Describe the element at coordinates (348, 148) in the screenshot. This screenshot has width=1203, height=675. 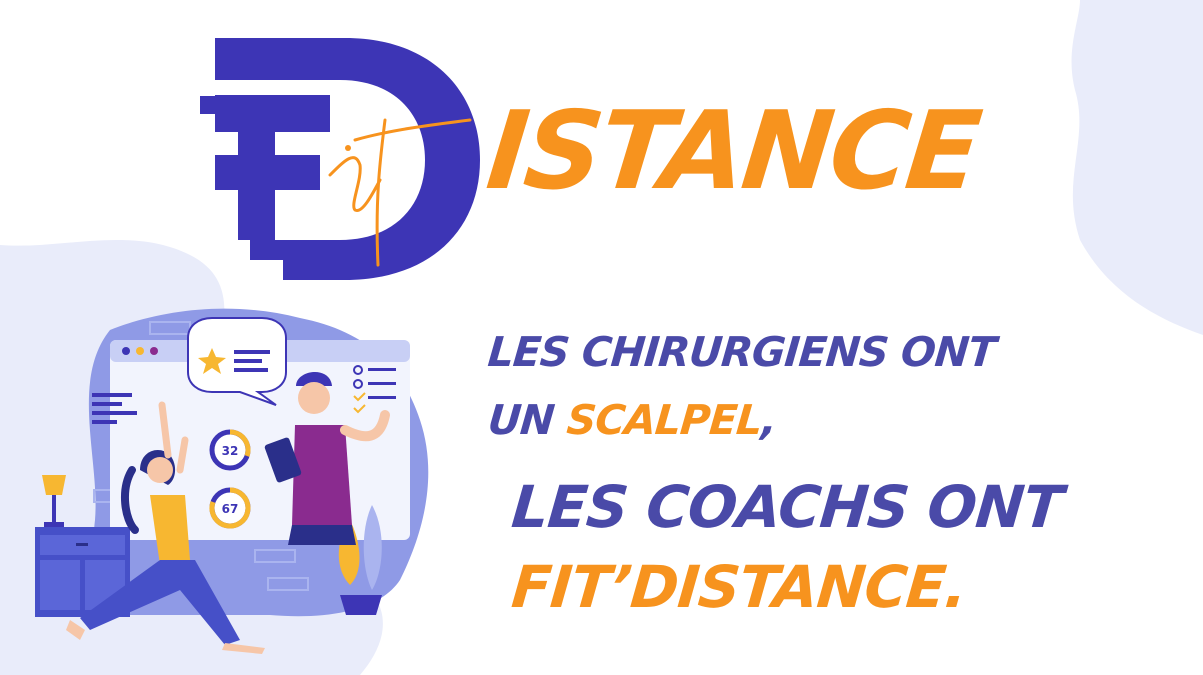
I see `logo-script-dot` at that location.